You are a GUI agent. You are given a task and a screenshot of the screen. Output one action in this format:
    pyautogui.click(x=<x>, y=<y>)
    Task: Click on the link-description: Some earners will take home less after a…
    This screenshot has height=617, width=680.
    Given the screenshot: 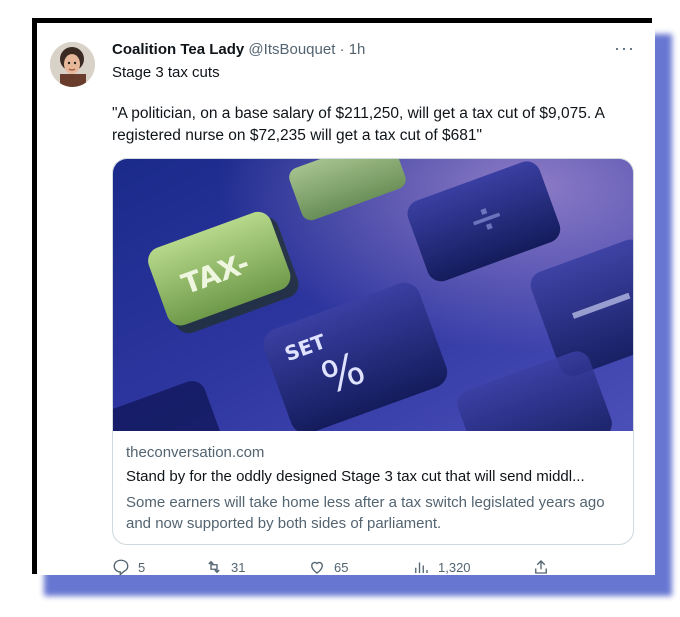 What is the action you would take?
    pyautogui.click(x=365, y=513)
    